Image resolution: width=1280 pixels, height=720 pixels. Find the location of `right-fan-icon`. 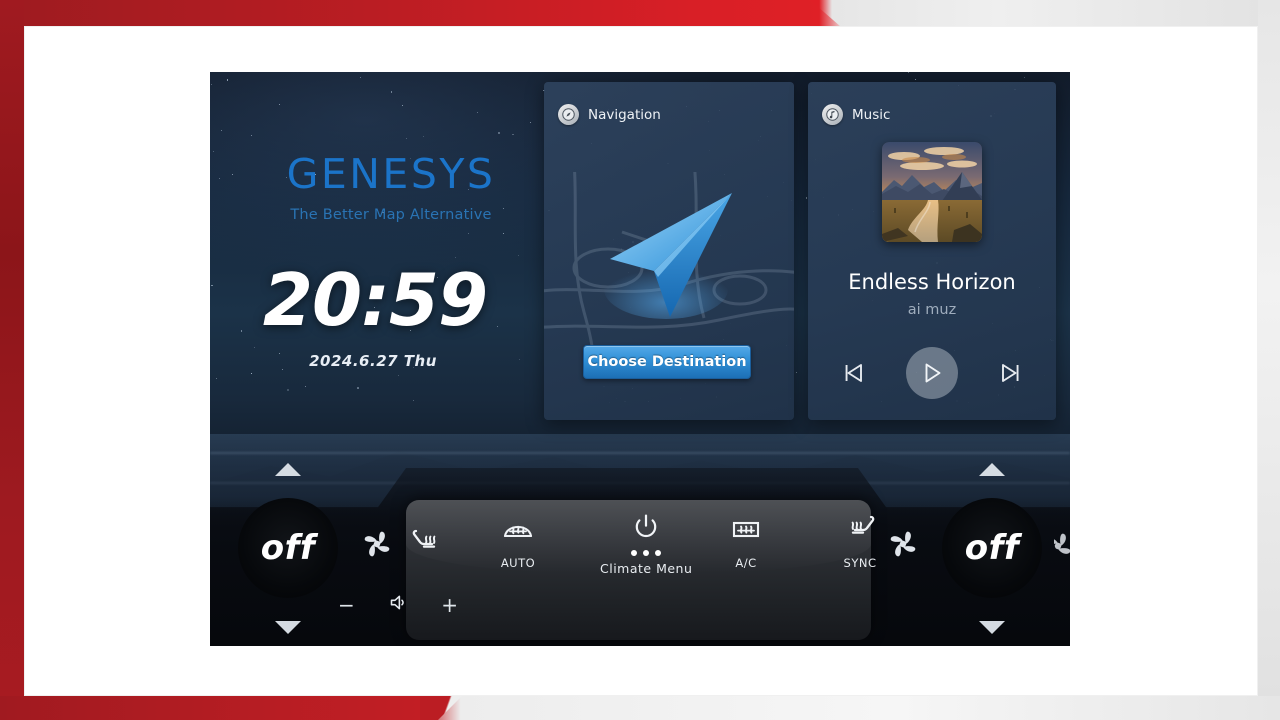

right-fan-icon is located at coordinates (903, 546).